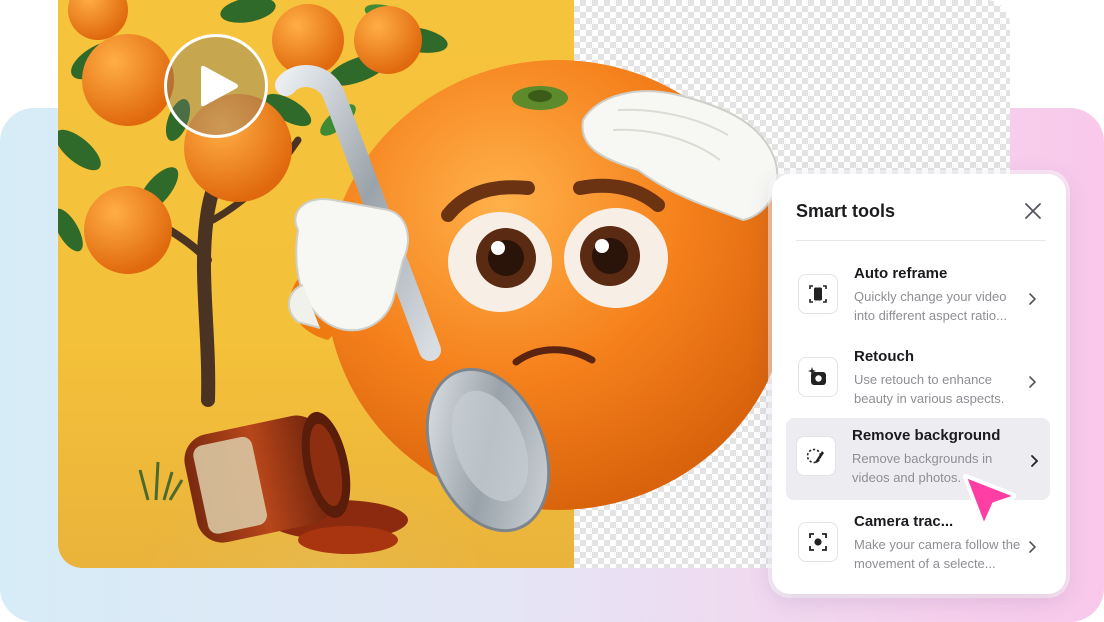 Image resolution: width=1104 pixels, height=622 pixels. What do you see at coordinates (818, 377) in the screenshot?
I see `retouch-icon` at bounding box center [818, 377].